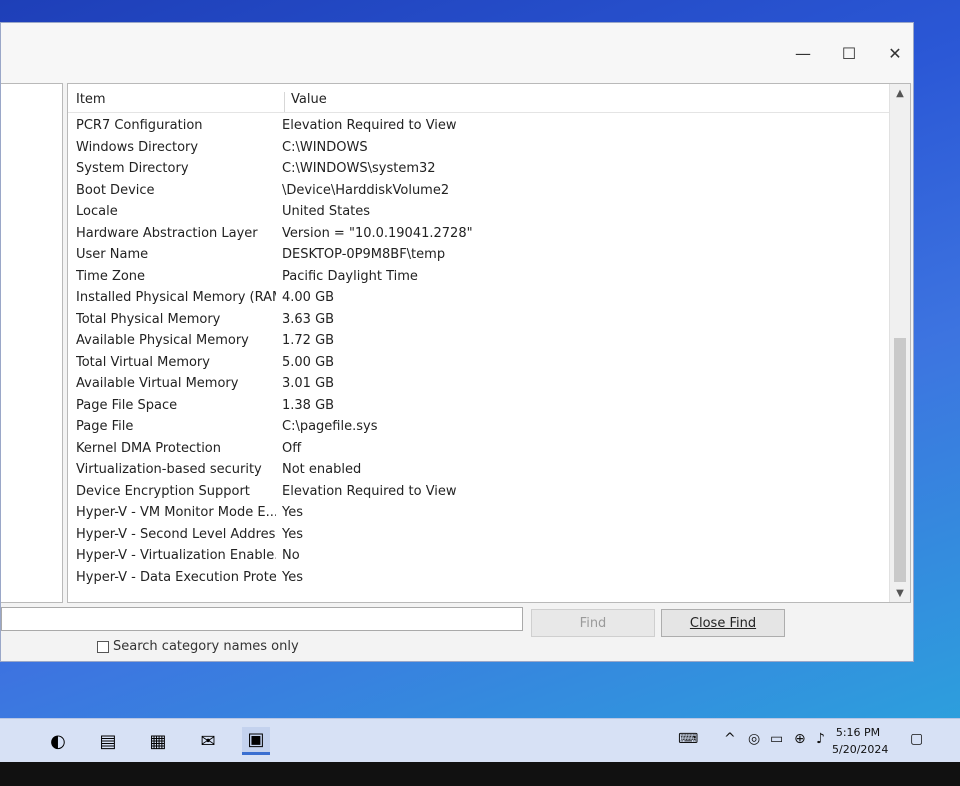  I want to click on item-cell: PCR7 Configuration, so click(139, 125).